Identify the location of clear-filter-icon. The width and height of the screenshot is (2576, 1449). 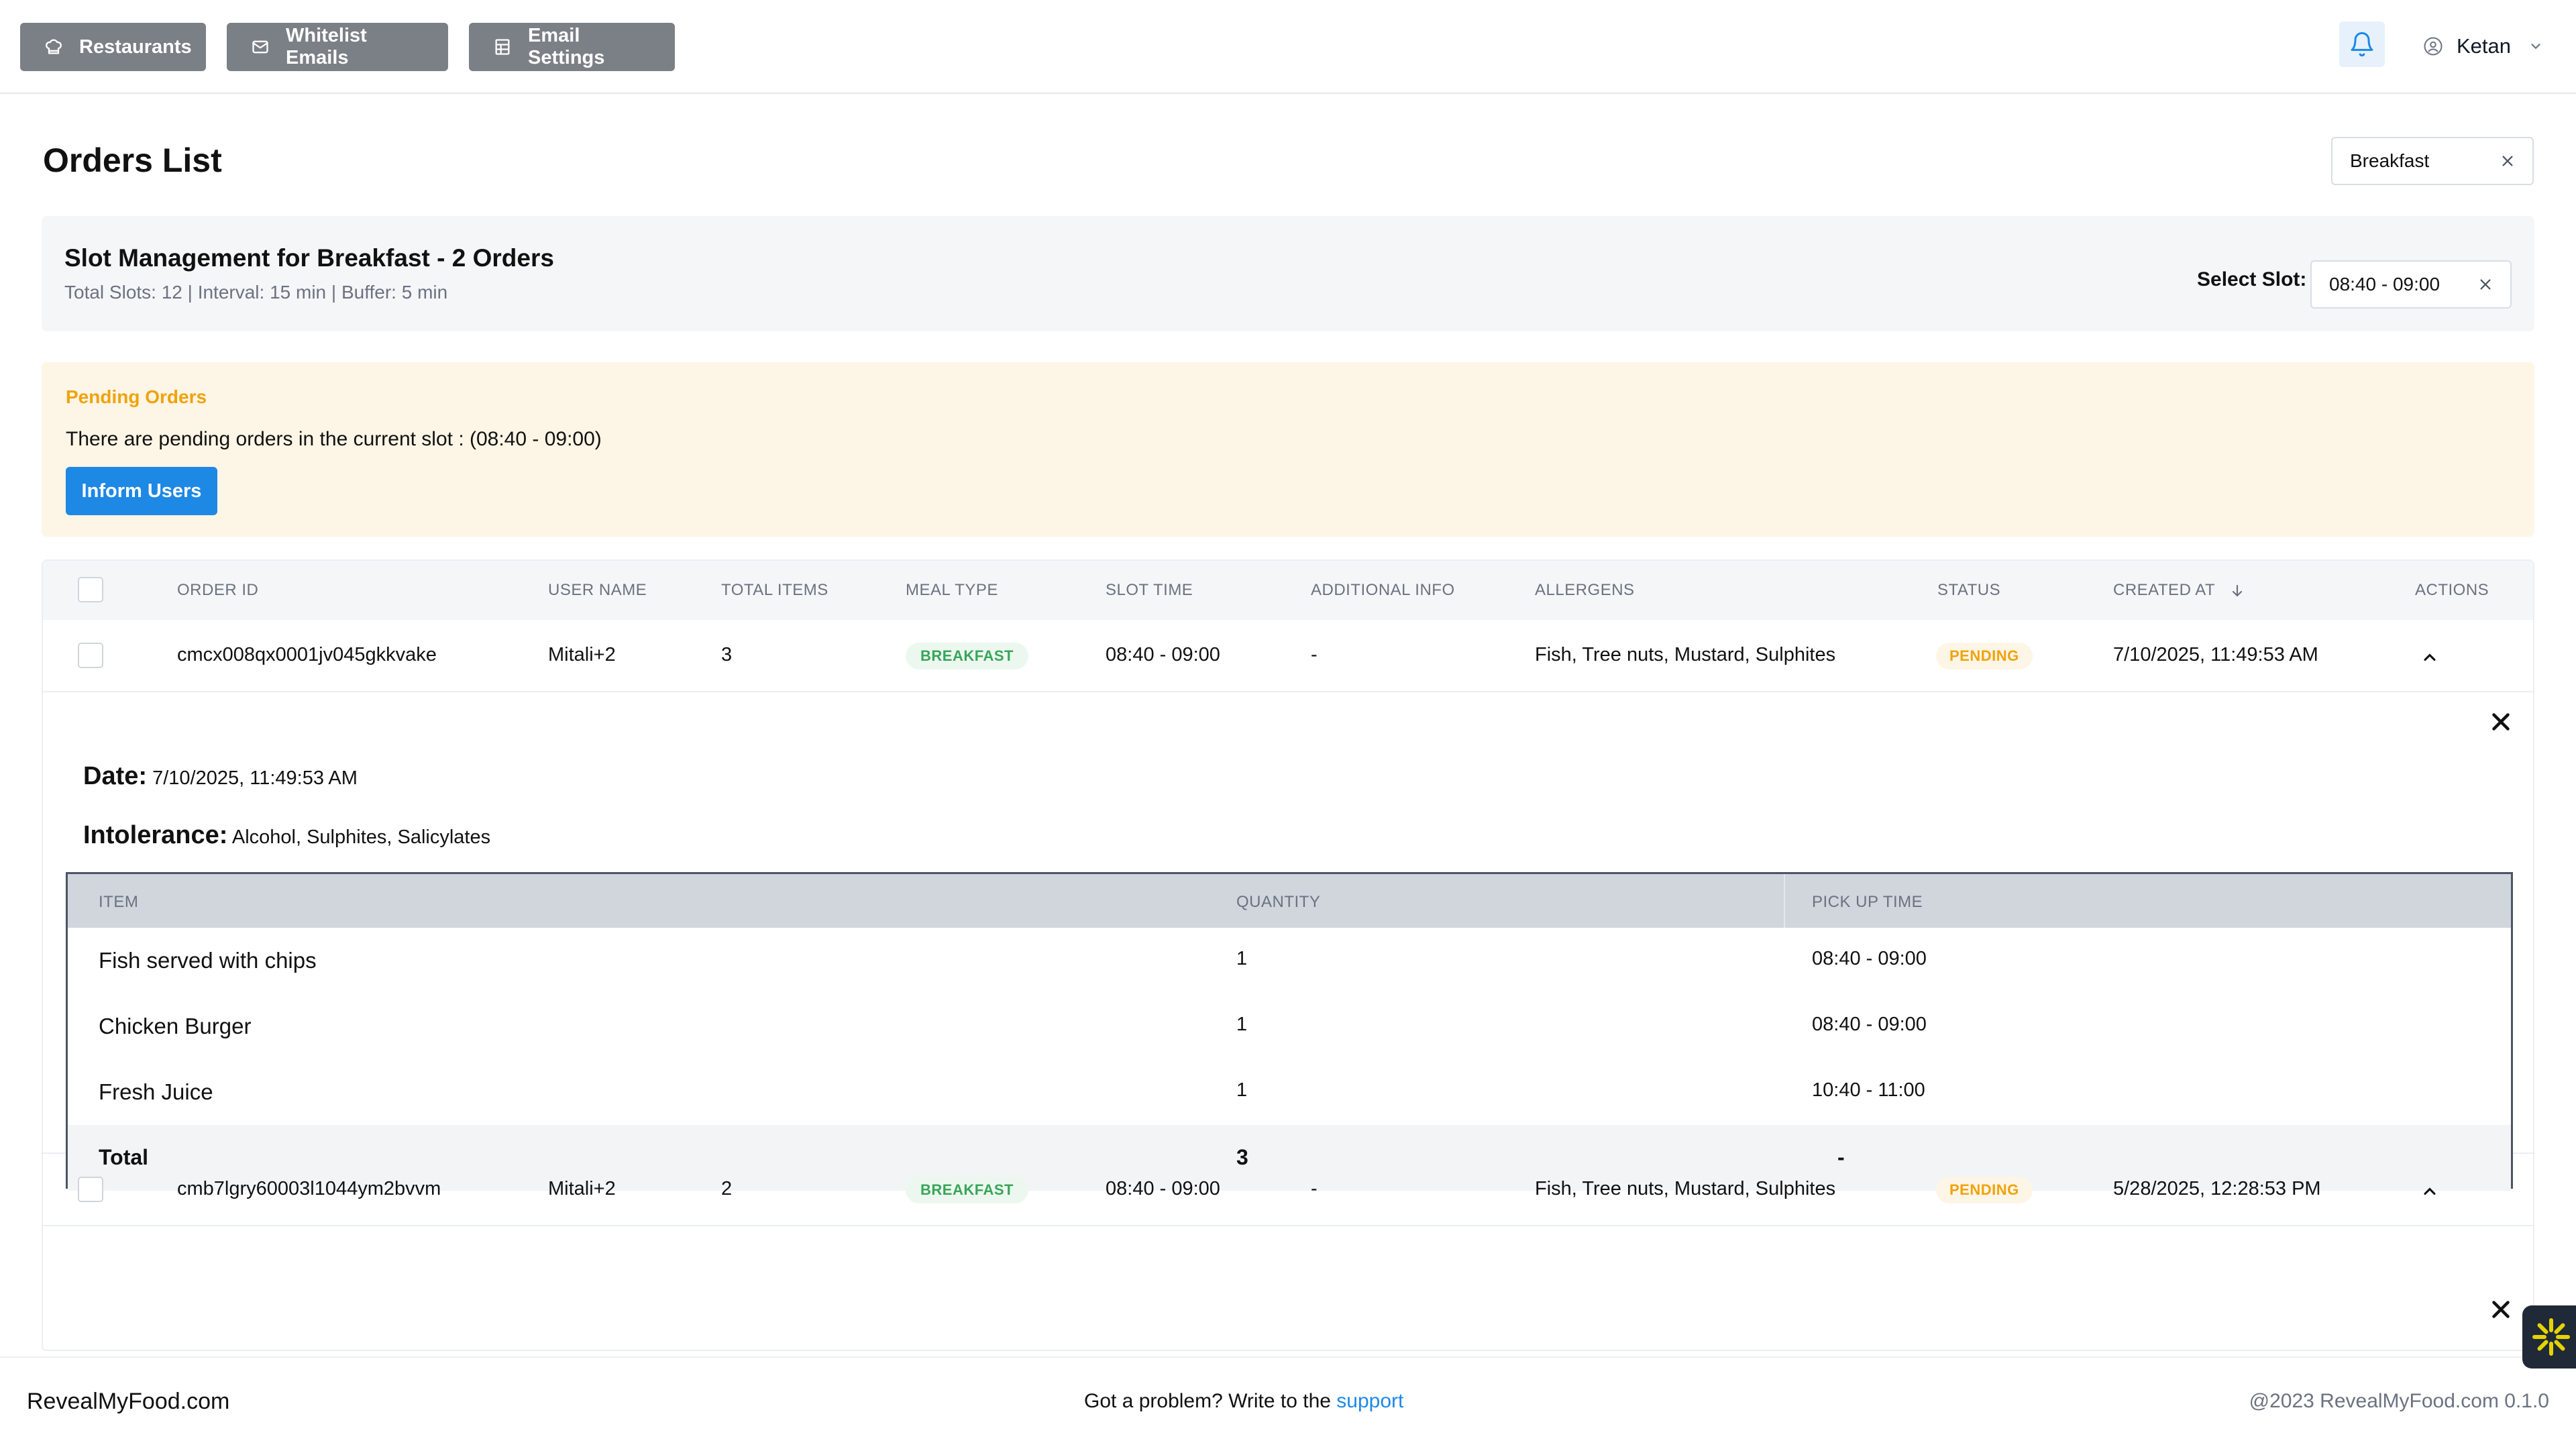
(2507, 161).